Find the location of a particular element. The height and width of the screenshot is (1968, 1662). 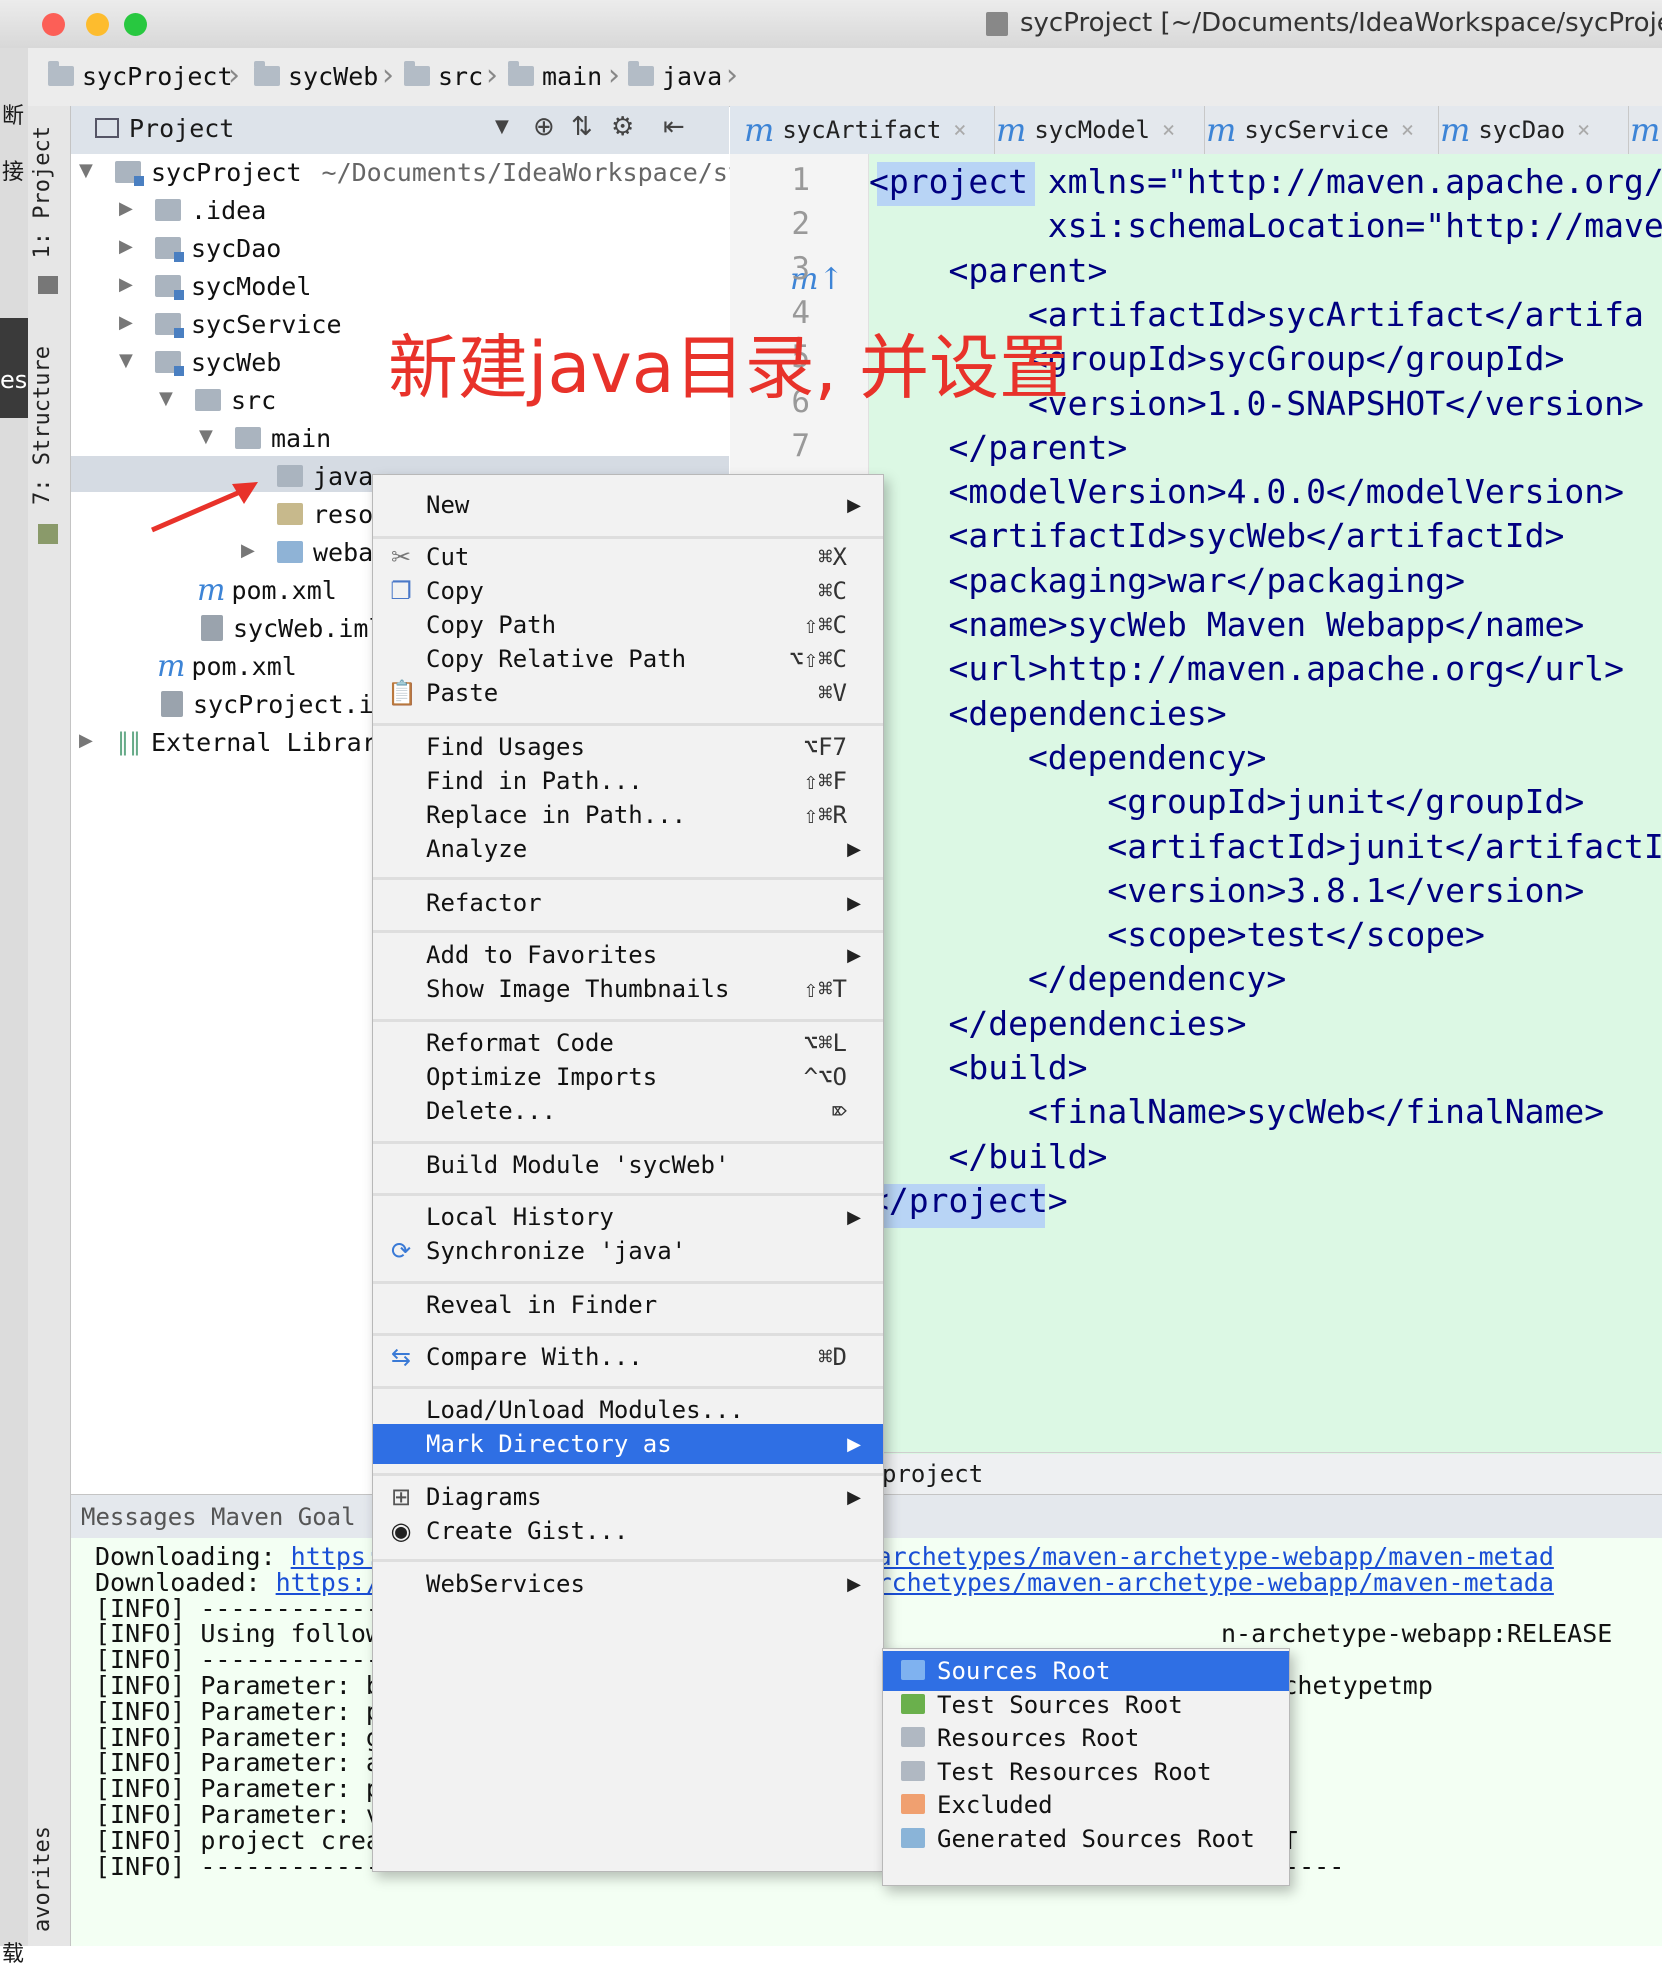

collapse-all-icon: ⇅ is located at coordinates (582, 127).